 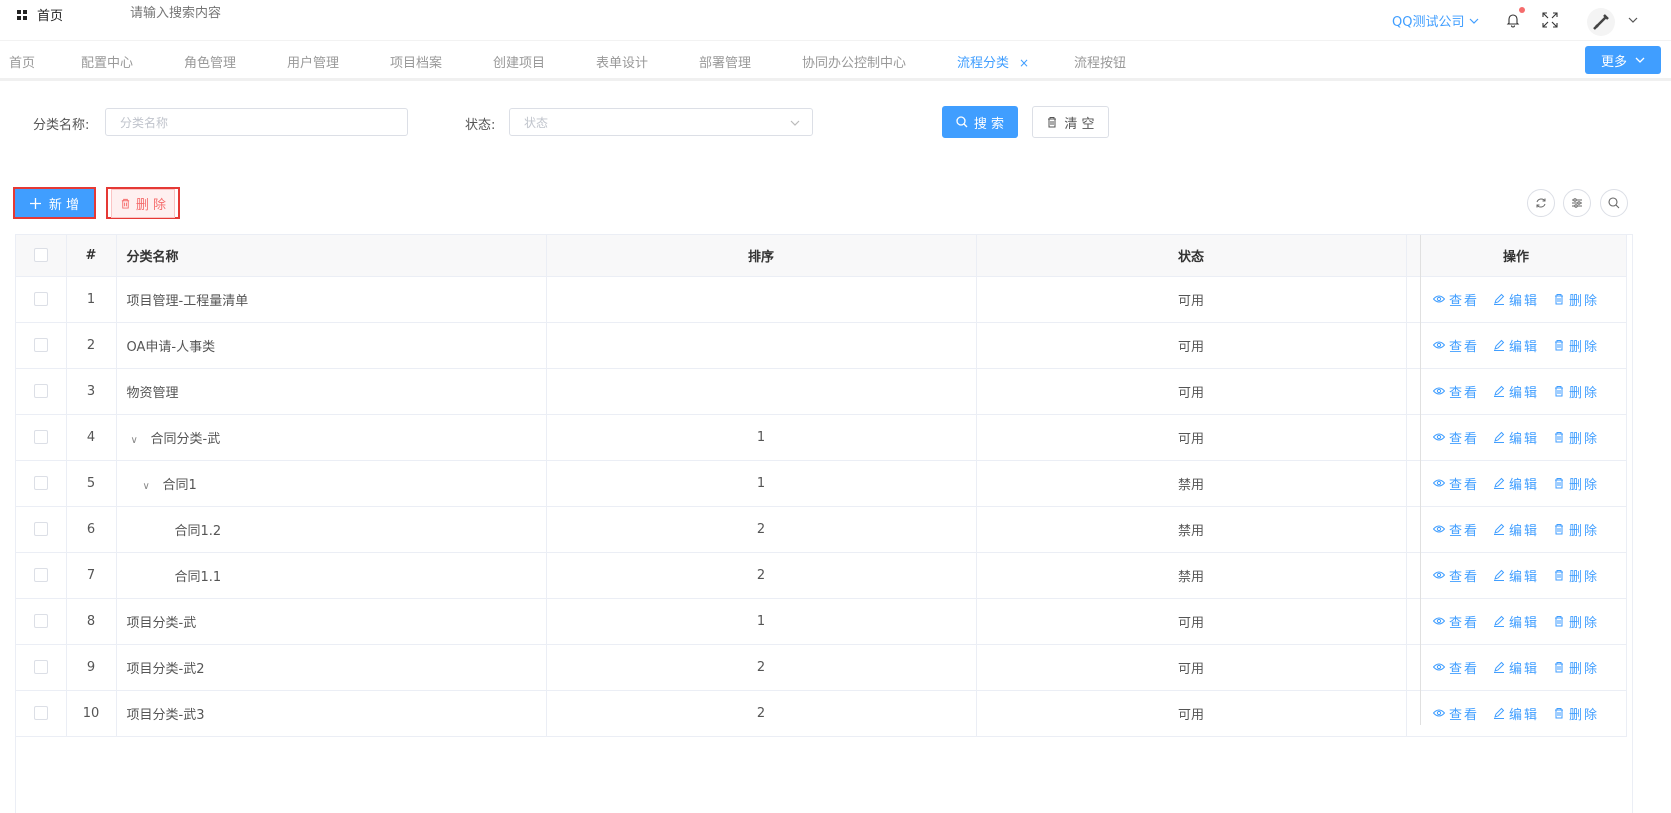 I want to click on delete-button: 删 除, so click(x=143, y=203).